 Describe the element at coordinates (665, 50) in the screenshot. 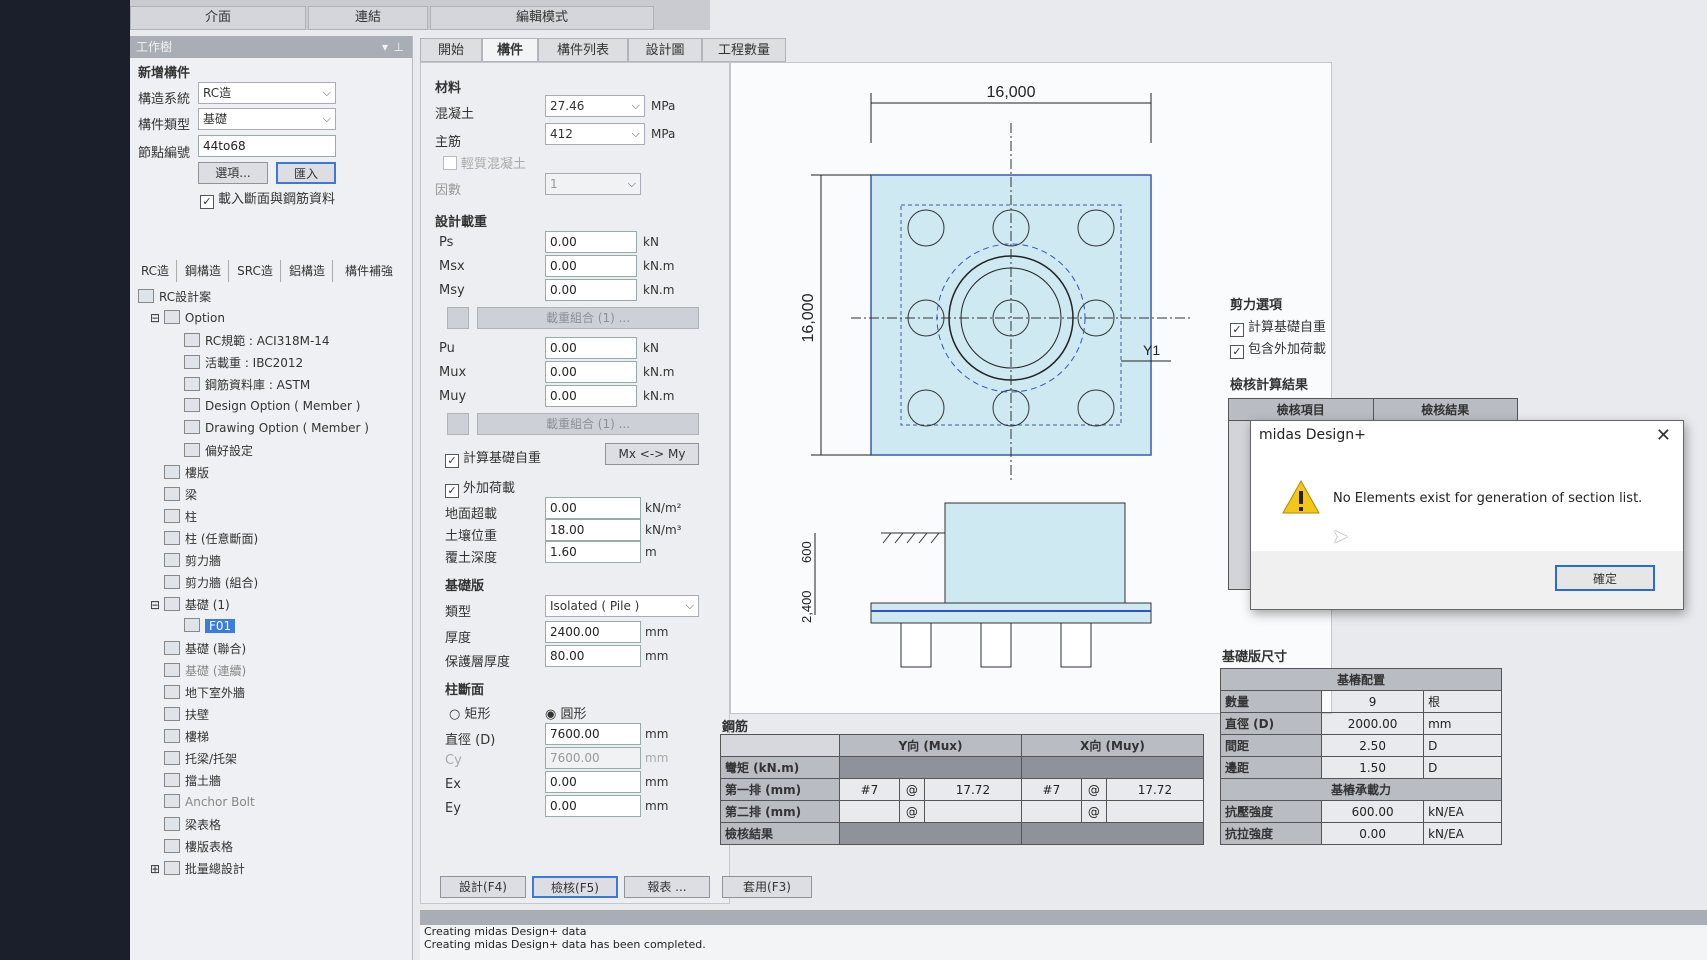

I see `tab-drawing: 設計圖` at that location.